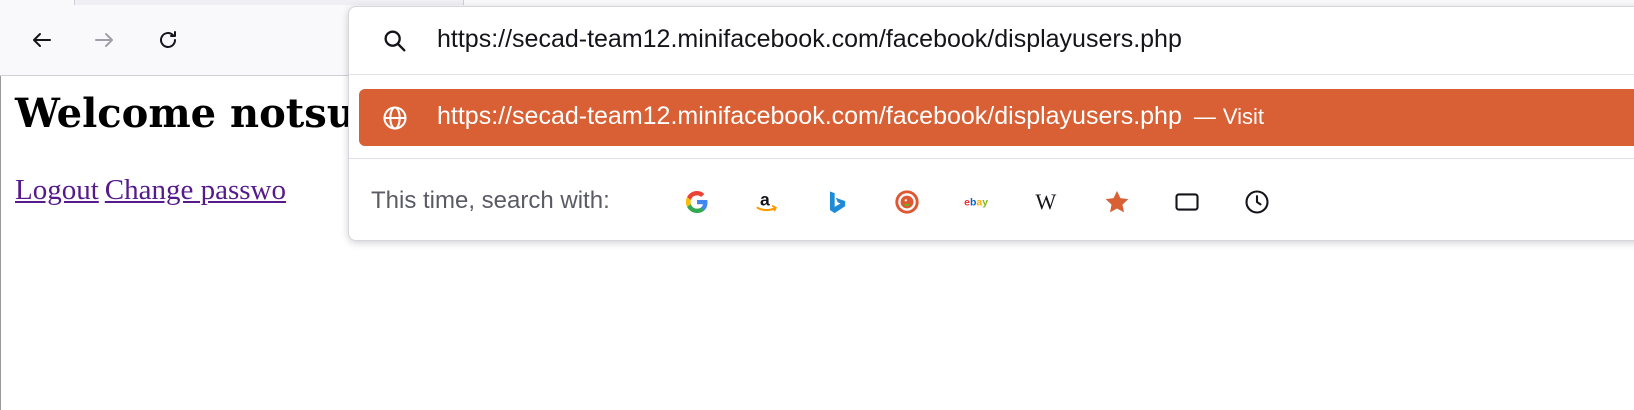  Describe the element at coordinates (490, 200) in the screenshot. I see `search-with-label: This time, search with:` at that location.